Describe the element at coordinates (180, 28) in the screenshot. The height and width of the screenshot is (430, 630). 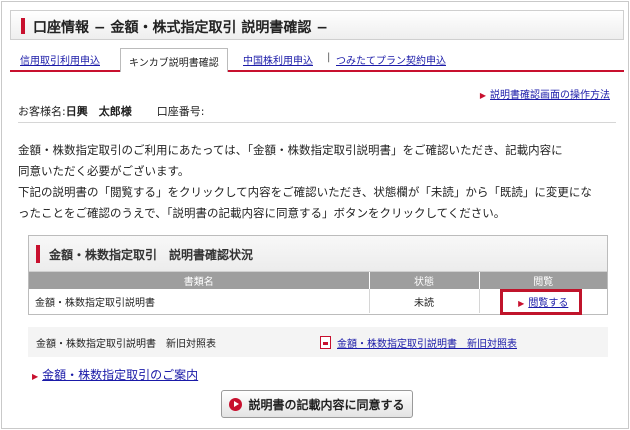
I see `page-title: 口座情報 − 金額・株式指定取引 説明書確認 −` at that location.